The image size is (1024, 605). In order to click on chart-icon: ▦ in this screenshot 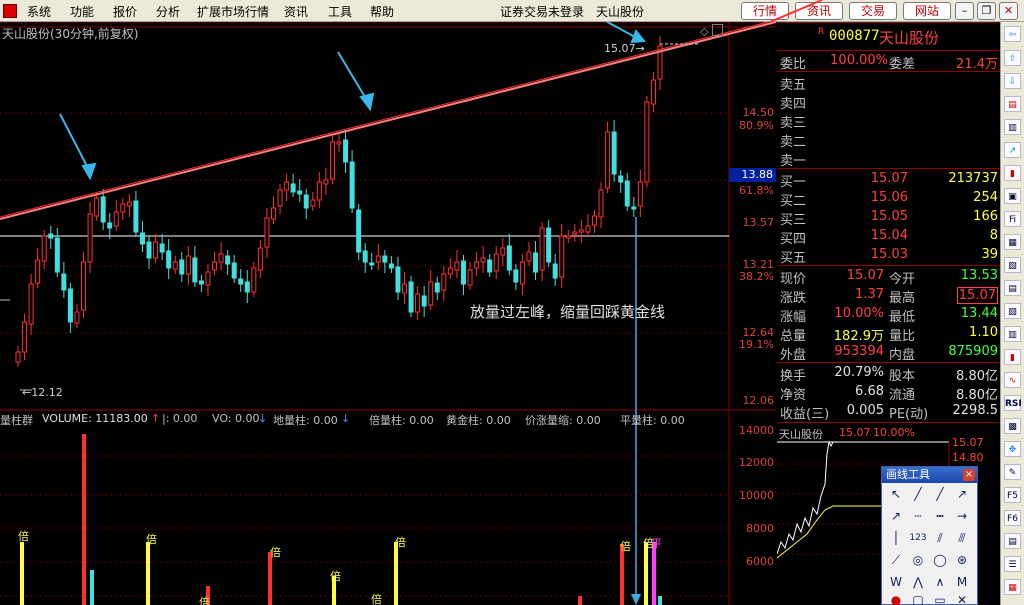, I will do `click(1012, 587)`.